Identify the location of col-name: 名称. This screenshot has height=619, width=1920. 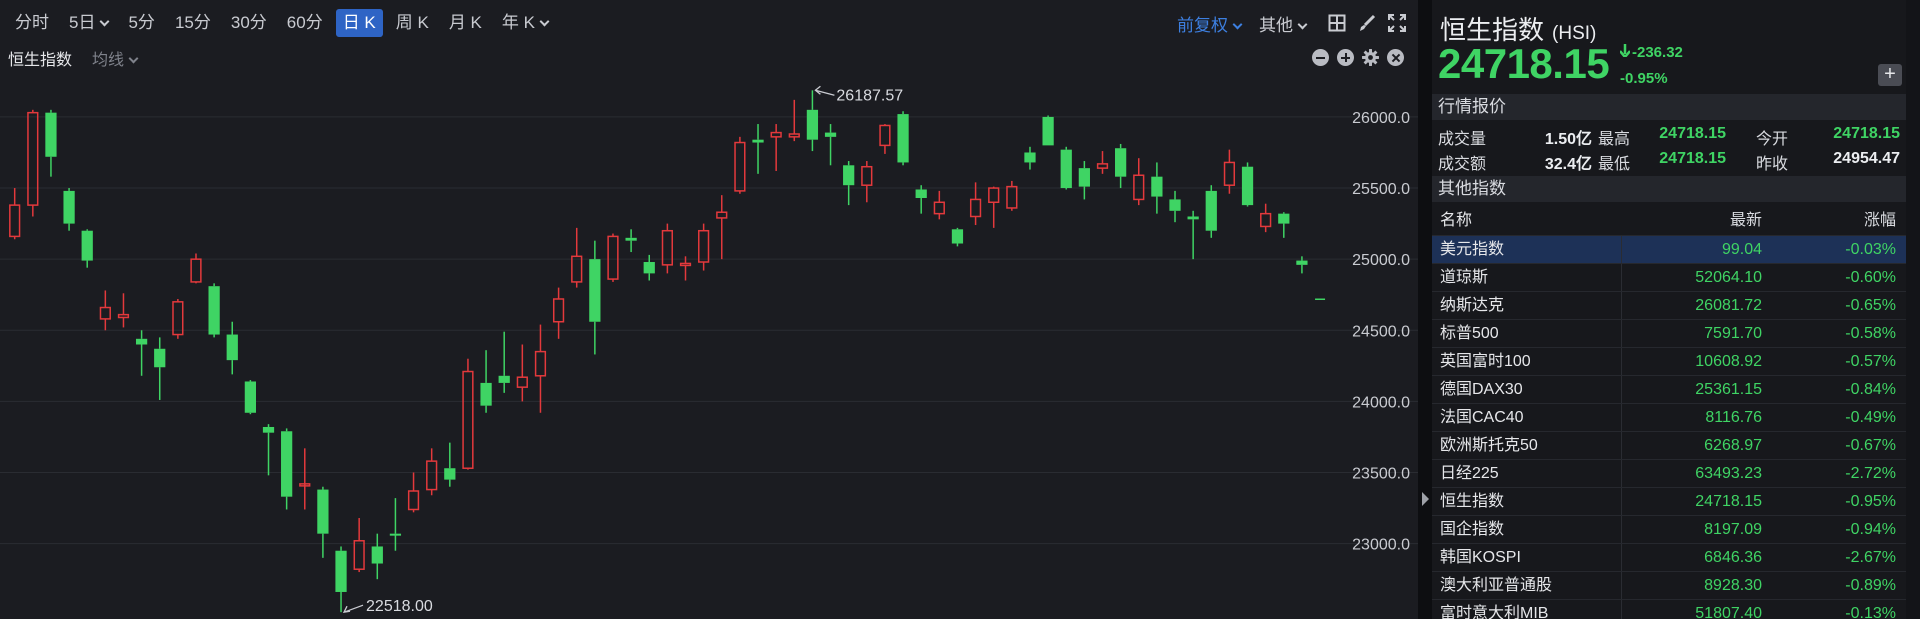
(1527, 220).